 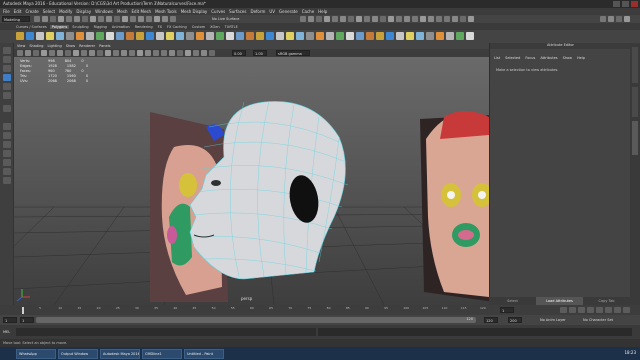 What do you see at coordinates (581, 310) in the screenshot?
I see `play-back-icon` at bounding box center [581, 310].